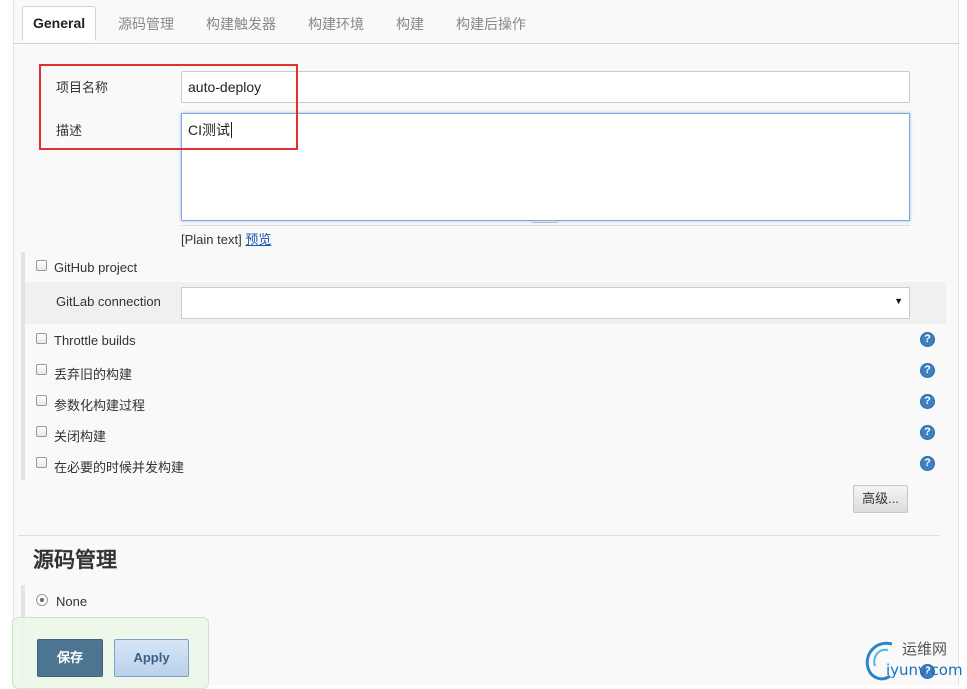 This screenshot has height=689, width=967. Describe the element at coordinates (80, 436) in the screenshot. I see `disable-build-label: 关闭构建` at that location.